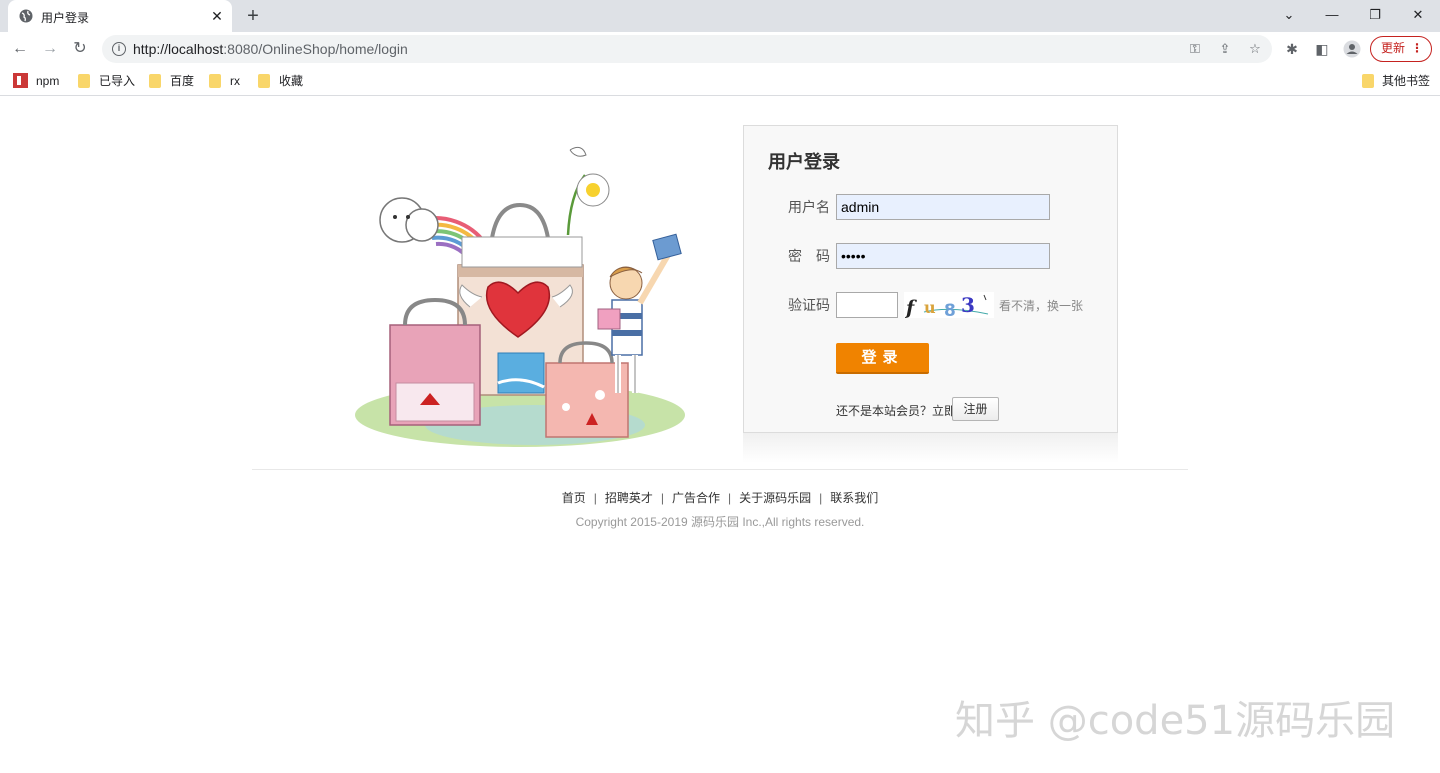 Image resolution: width=1440 pixels, height=773 pixels. Describe the element at coordinates (65, 18) in the screenshot. I see `tab-title: 用户登录` at that location.